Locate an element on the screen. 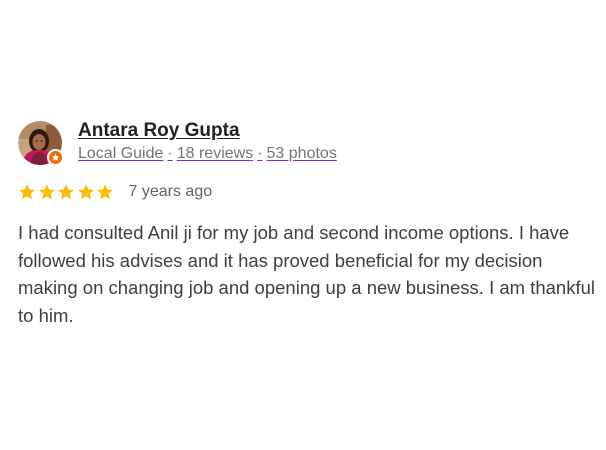 This screenshot has width=606, height=450. author-meta: Local Guide · 18 reviews · 53 photos is located at coordinates (207, 154).